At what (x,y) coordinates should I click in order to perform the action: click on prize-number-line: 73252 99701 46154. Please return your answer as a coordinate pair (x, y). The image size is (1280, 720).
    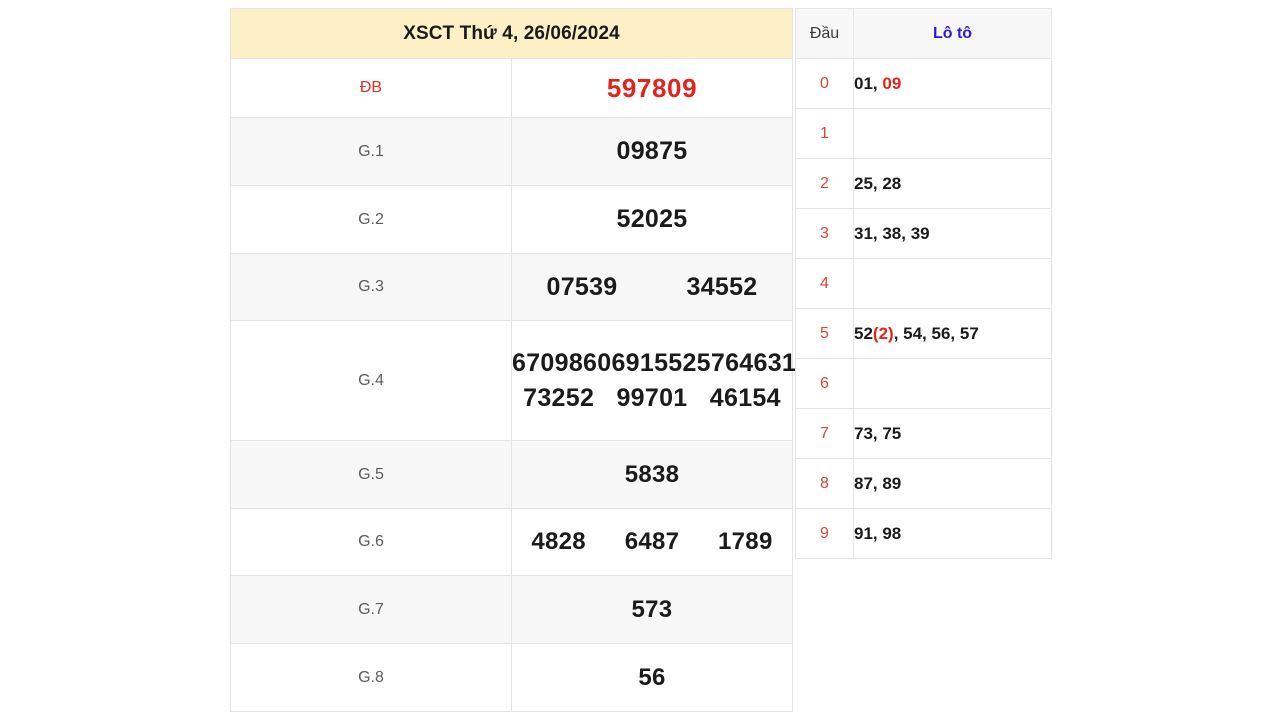
    Looking at the image, I should click on (652, 398).